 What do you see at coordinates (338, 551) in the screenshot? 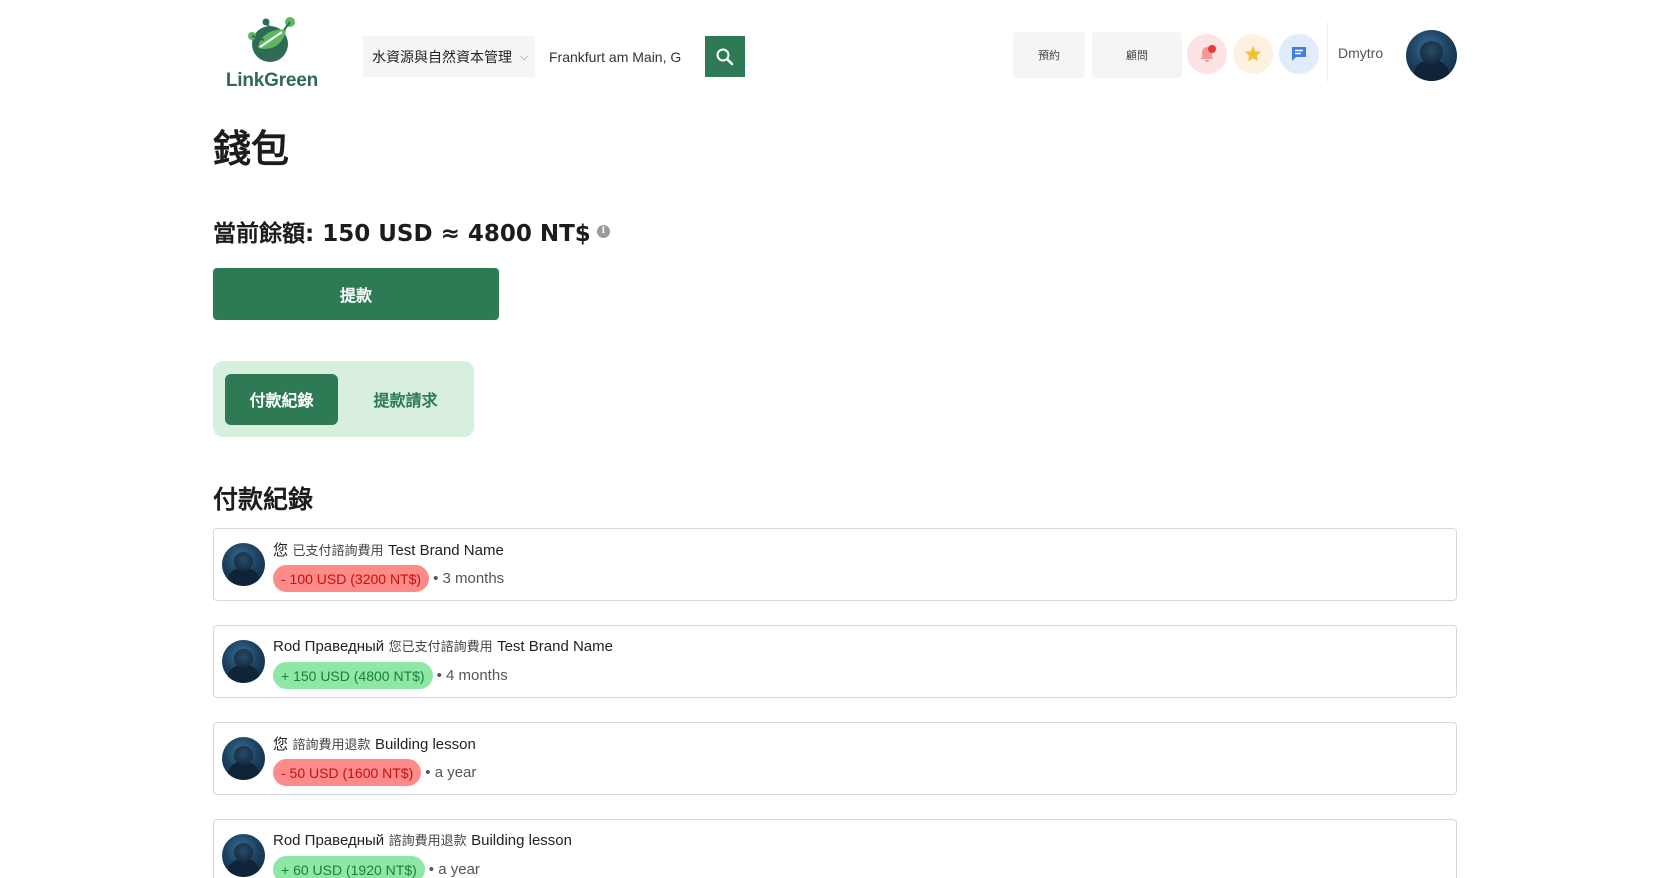
I see `record-action: 已支付諮詢費用` at bounding box center [338, 551].